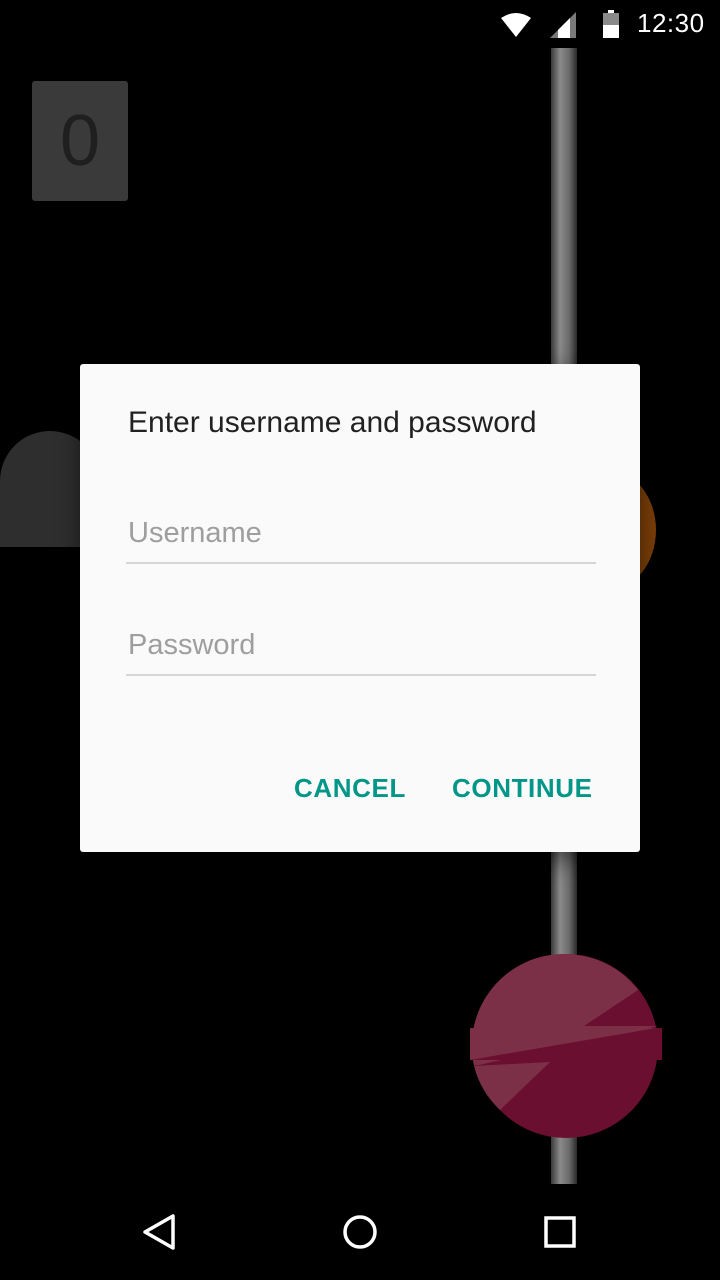 The height and width of the screenshot is (1280, 720). What do you see at coordinates (361, 646) in the screenshot?
I see `password-field` at bounding box center [361, 646].